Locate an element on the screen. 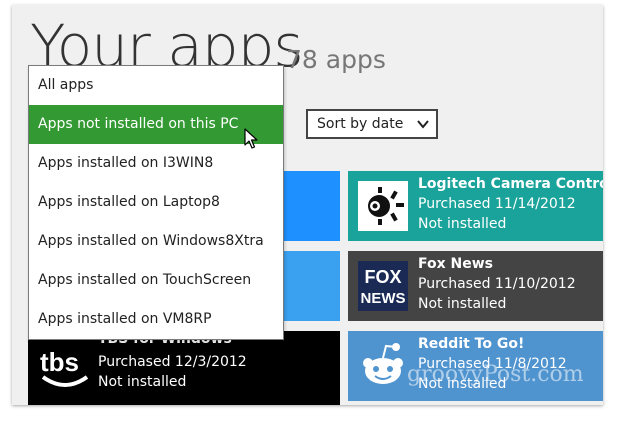 The image size is (621, 428). app-tile-name: Reddit To Go! is located at coordinates (471, 344).